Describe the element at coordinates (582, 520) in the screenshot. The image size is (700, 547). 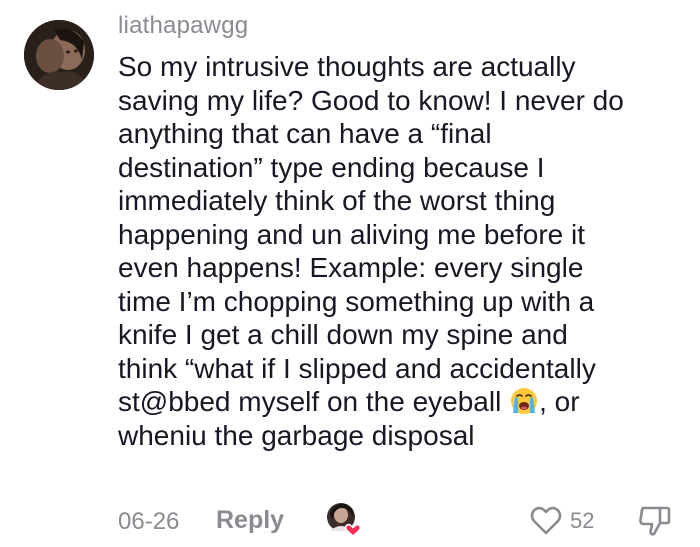
I see `like-count: 52` at that location.